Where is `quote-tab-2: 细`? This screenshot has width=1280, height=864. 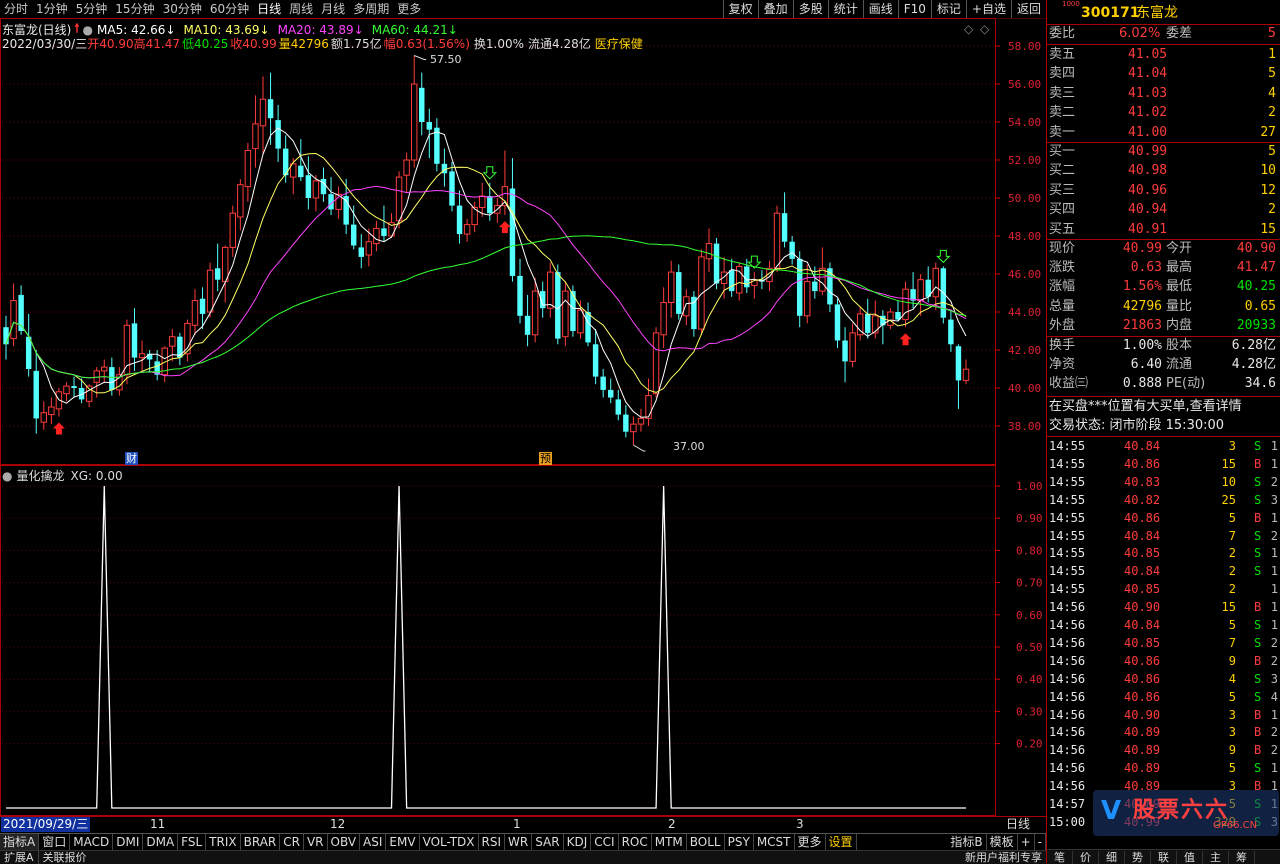
quote-tab-2: 细 is located at coordinates (1112, 857).